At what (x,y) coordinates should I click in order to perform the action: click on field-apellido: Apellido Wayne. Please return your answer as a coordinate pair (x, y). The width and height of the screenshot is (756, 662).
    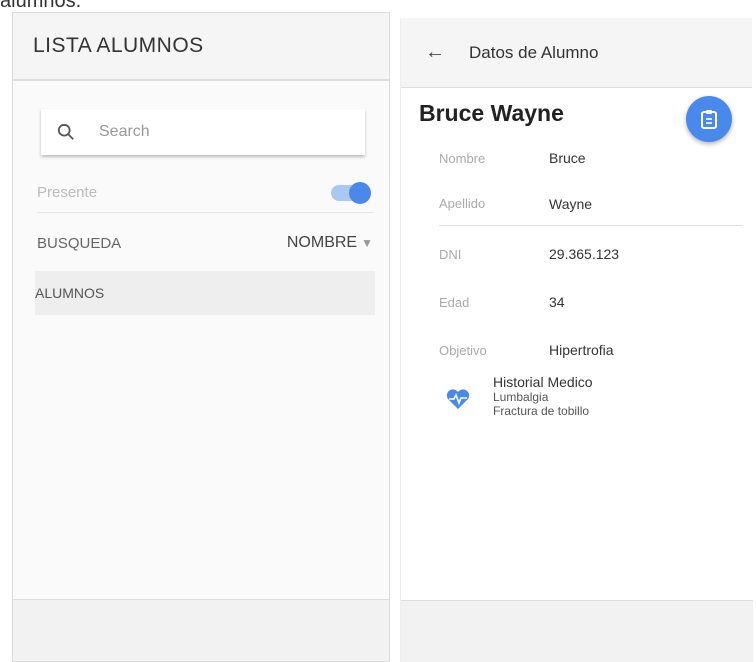
    Looking at the image, I should click on (591, 204).